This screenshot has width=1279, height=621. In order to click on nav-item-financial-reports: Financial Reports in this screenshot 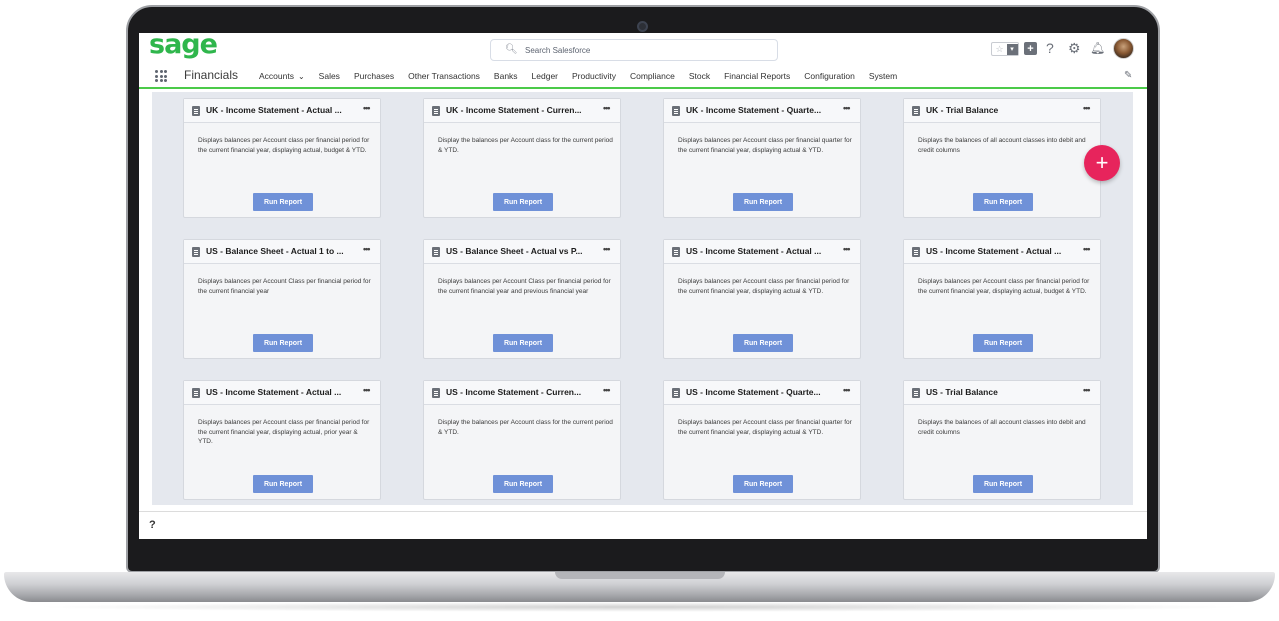, I will do `click(757, 76)`.